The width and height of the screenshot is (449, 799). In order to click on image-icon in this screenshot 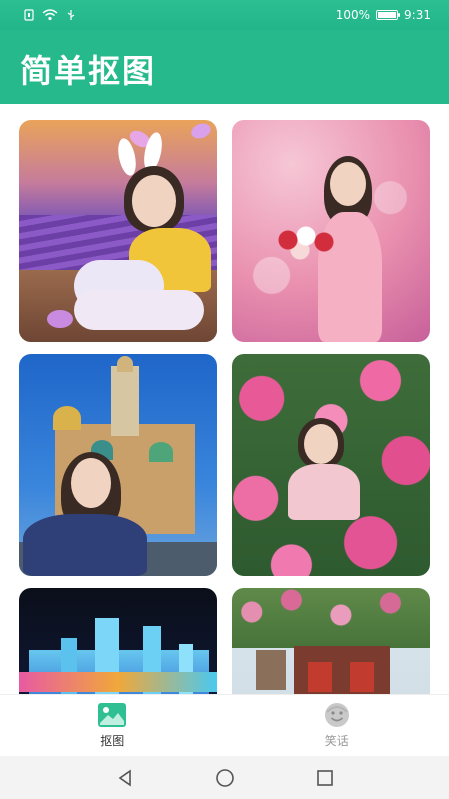, I will do `click(112, 715)`.